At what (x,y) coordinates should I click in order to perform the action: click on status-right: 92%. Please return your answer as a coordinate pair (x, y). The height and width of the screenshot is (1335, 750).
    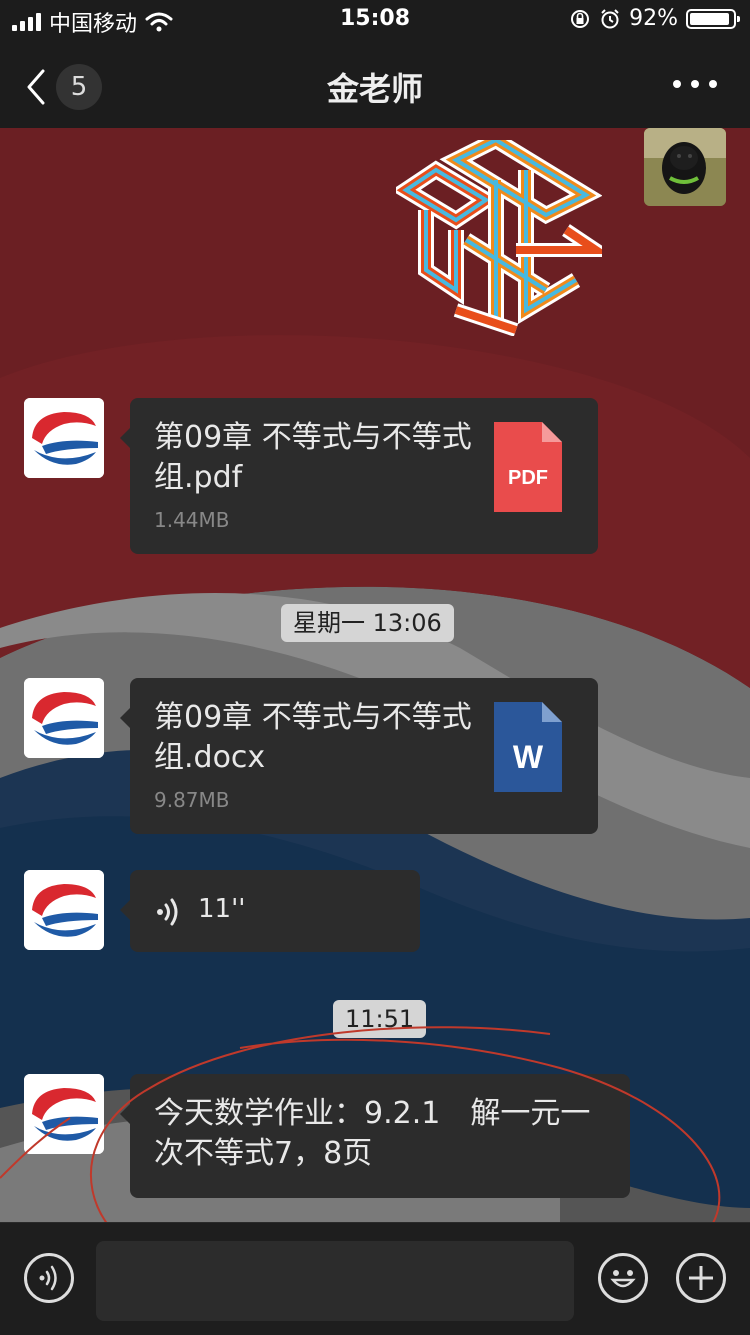
    Looking at the image, I should click on (654, 18).